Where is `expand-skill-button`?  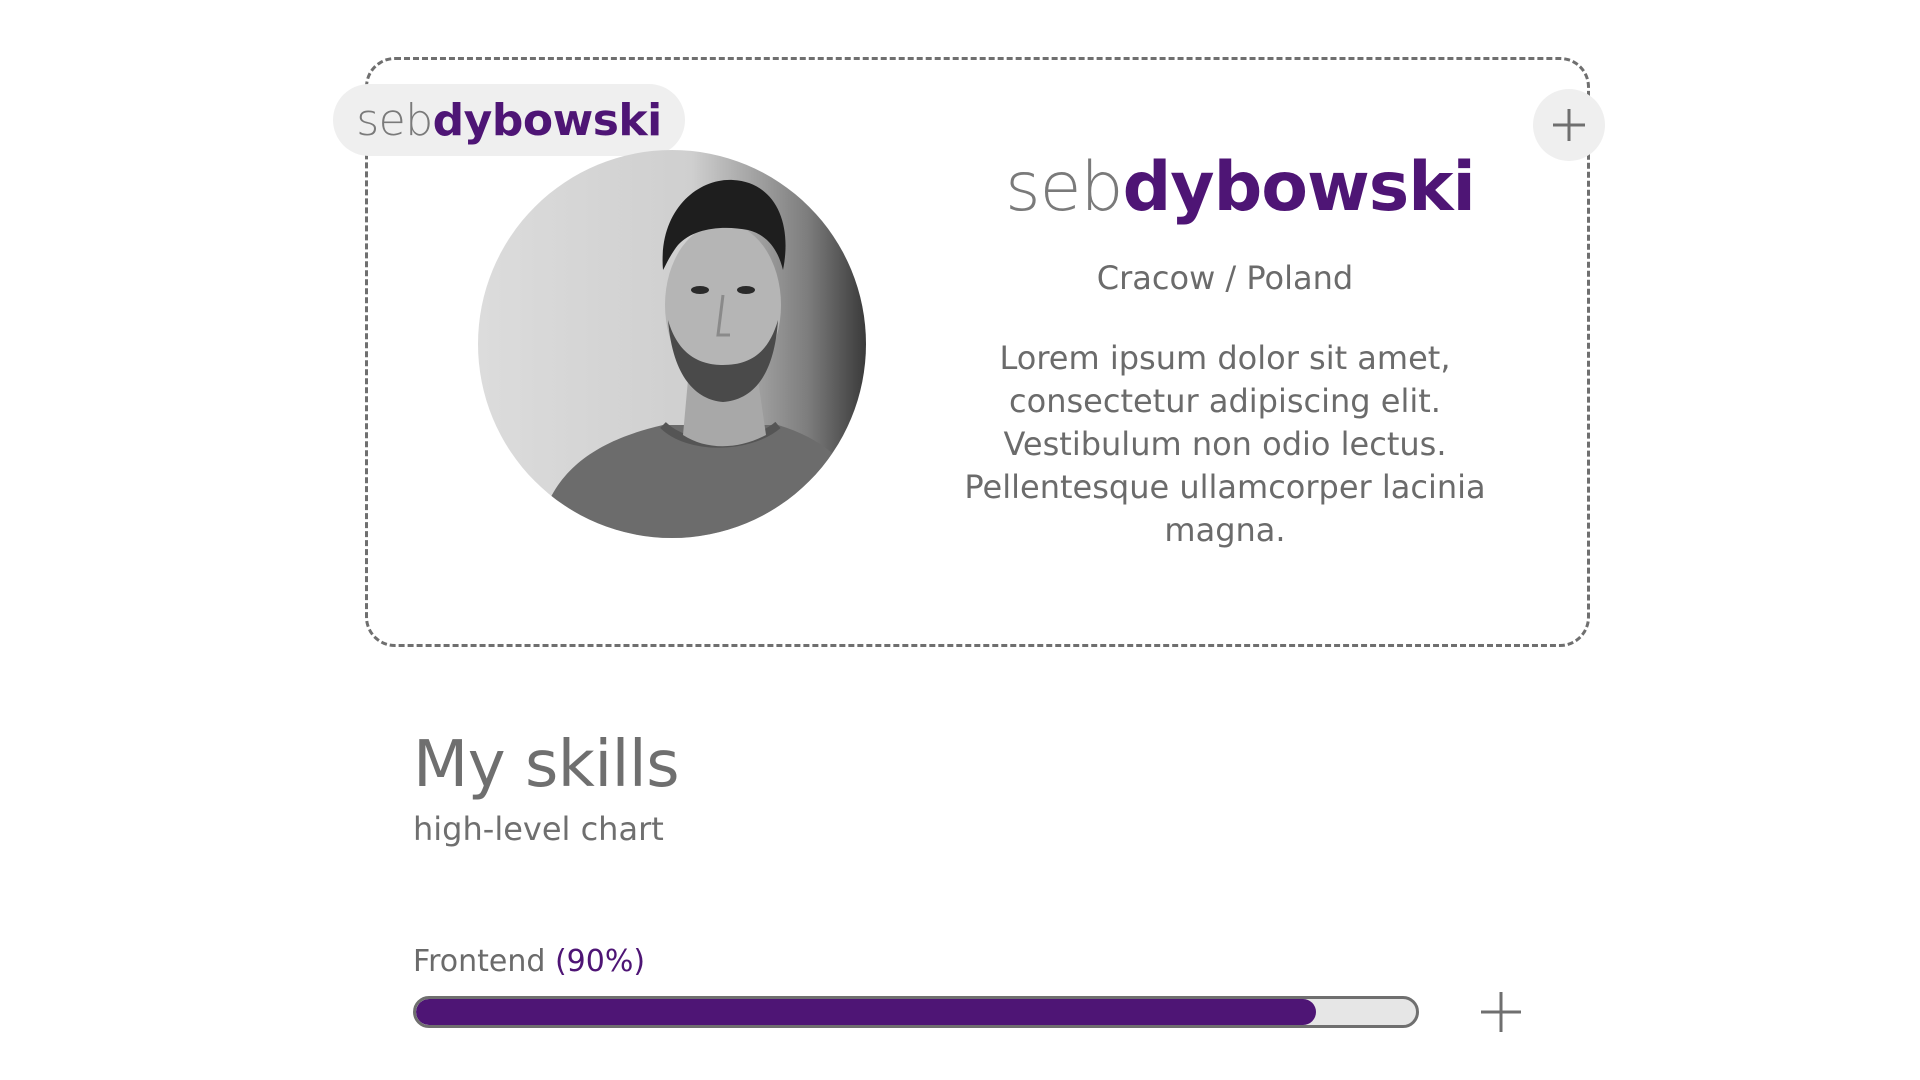 expand-skill-button is located at coordinates (1501, 1012).